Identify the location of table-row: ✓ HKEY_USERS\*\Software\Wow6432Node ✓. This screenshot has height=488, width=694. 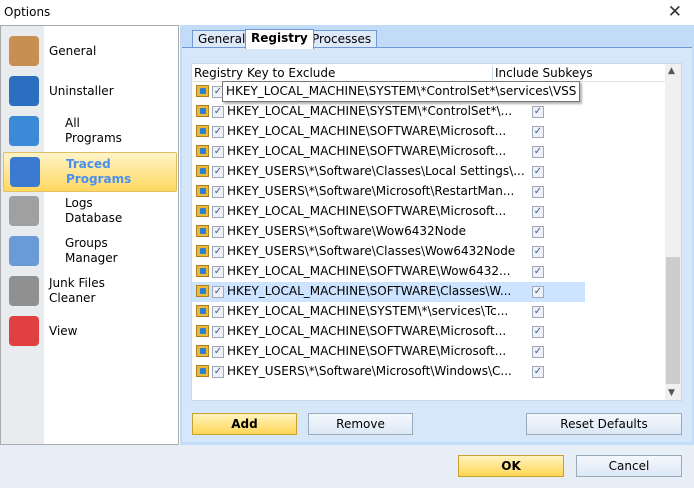
(429, 232).